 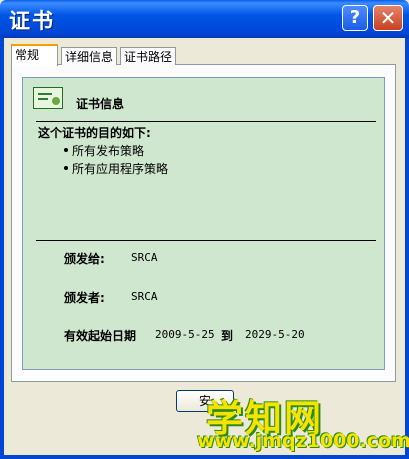 What do you see at coordinates (84, 298) in the screenshot?
I see `issued-by-label: 颁发者:` at bounding box center [84, 298].